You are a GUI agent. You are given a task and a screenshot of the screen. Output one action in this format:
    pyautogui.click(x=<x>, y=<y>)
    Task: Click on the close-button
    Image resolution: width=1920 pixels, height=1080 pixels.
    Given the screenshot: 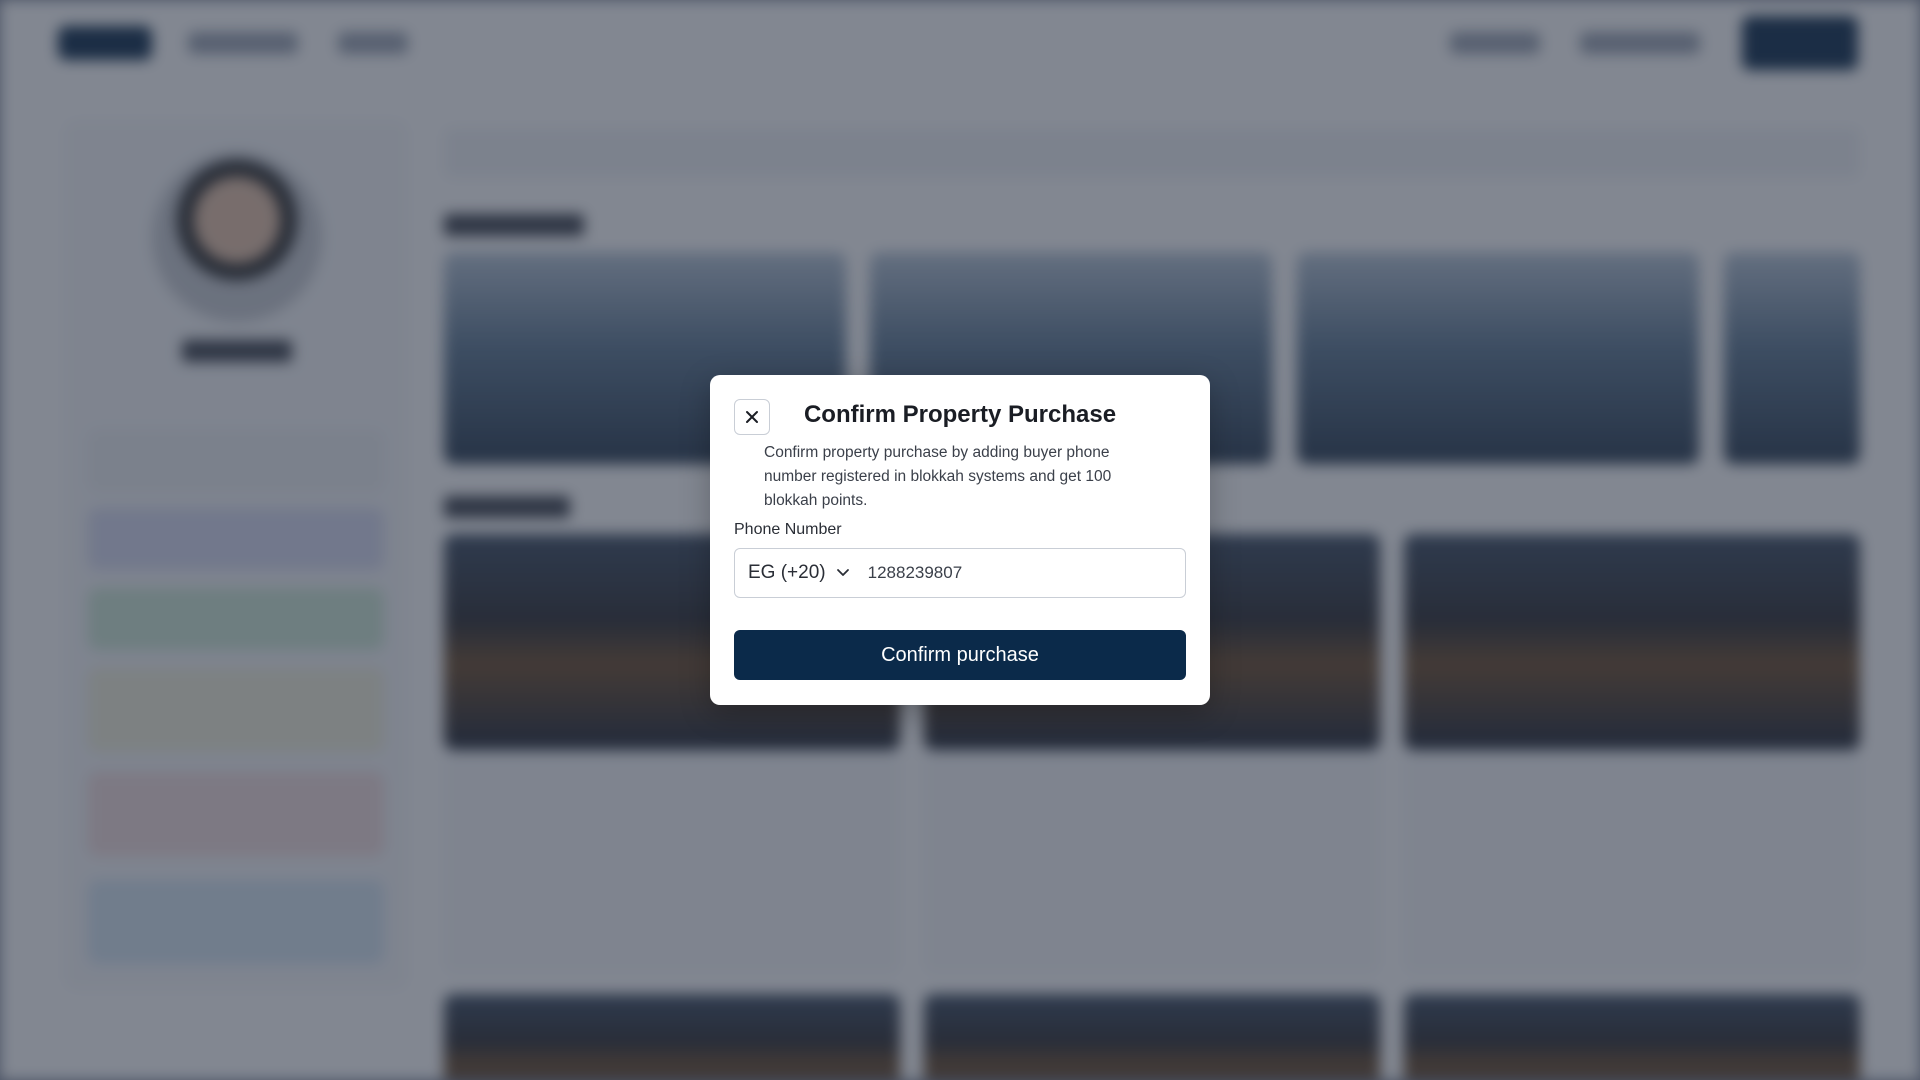 What is the action you would take?
    pyautogui.click(x=752, y=417)
    